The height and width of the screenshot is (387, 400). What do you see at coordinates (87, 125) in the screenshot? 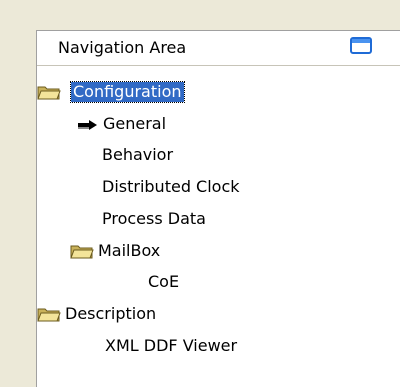
I see `arrow-right-icon` at bounding box center [87, 125].